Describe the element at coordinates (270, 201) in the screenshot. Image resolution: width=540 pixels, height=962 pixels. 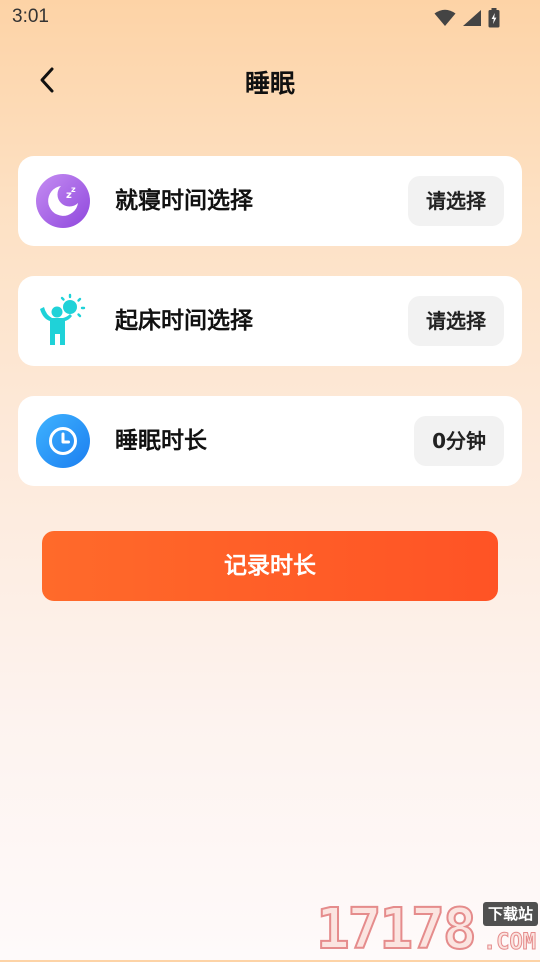
I see `bedtime-card: z z 就寝时间选择 请选择` at that location.